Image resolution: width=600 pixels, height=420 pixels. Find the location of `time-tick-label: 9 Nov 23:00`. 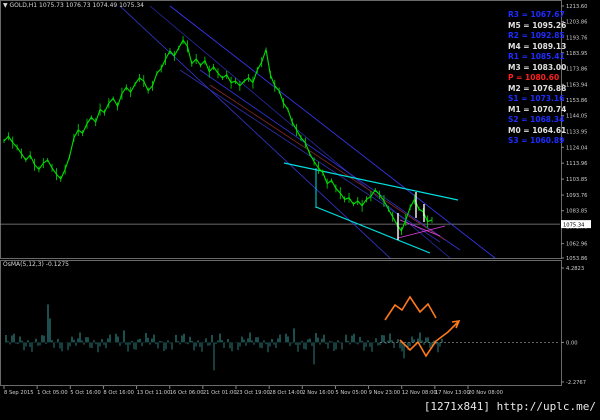

time-tick-label: 9 Nov 23:00 is located at coordinates (385, 393).